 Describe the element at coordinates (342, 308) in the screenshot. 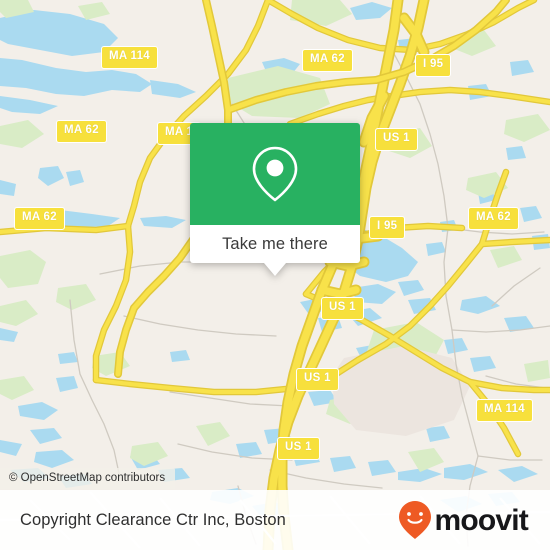

I see `road-shield-us-1-mid: US 1` at that location.